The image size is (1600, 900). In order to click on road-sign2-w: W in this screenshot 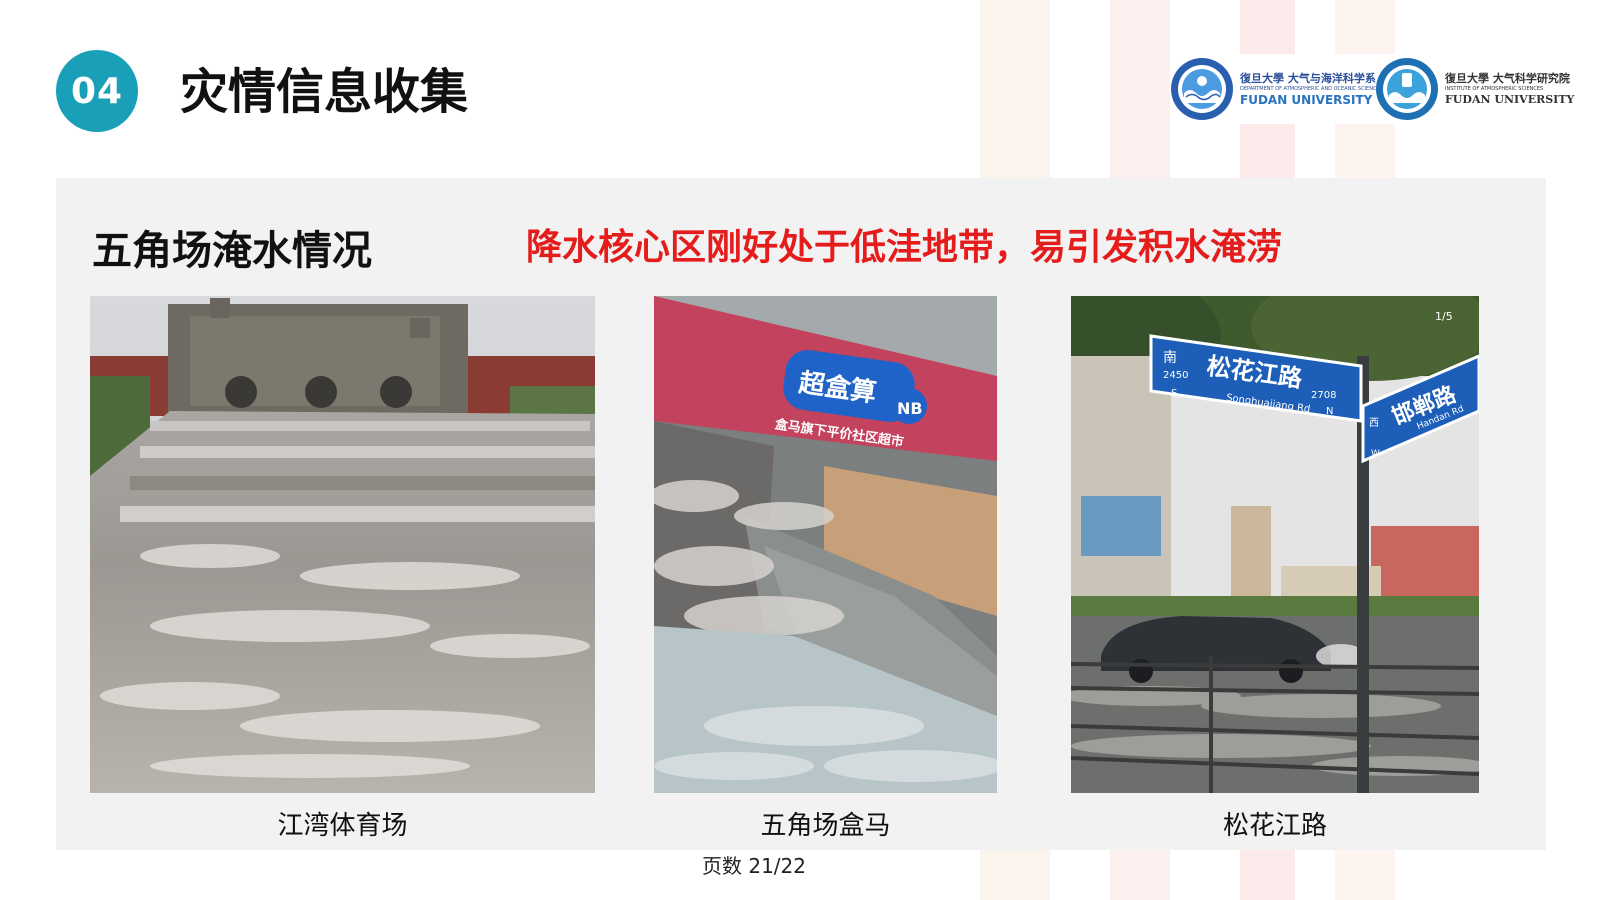, I will do `click(1375, 454)`.